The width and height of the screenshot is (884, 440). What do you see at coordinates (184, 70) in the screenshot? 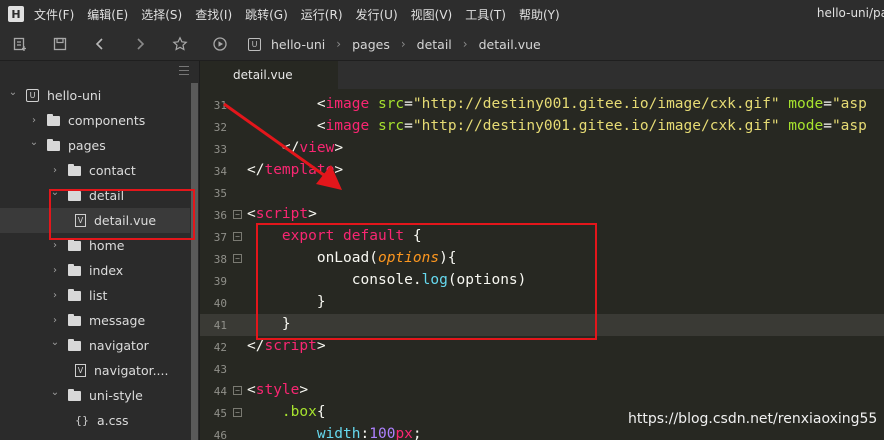
I see `menu-icon` at bounding box center [184, 70].